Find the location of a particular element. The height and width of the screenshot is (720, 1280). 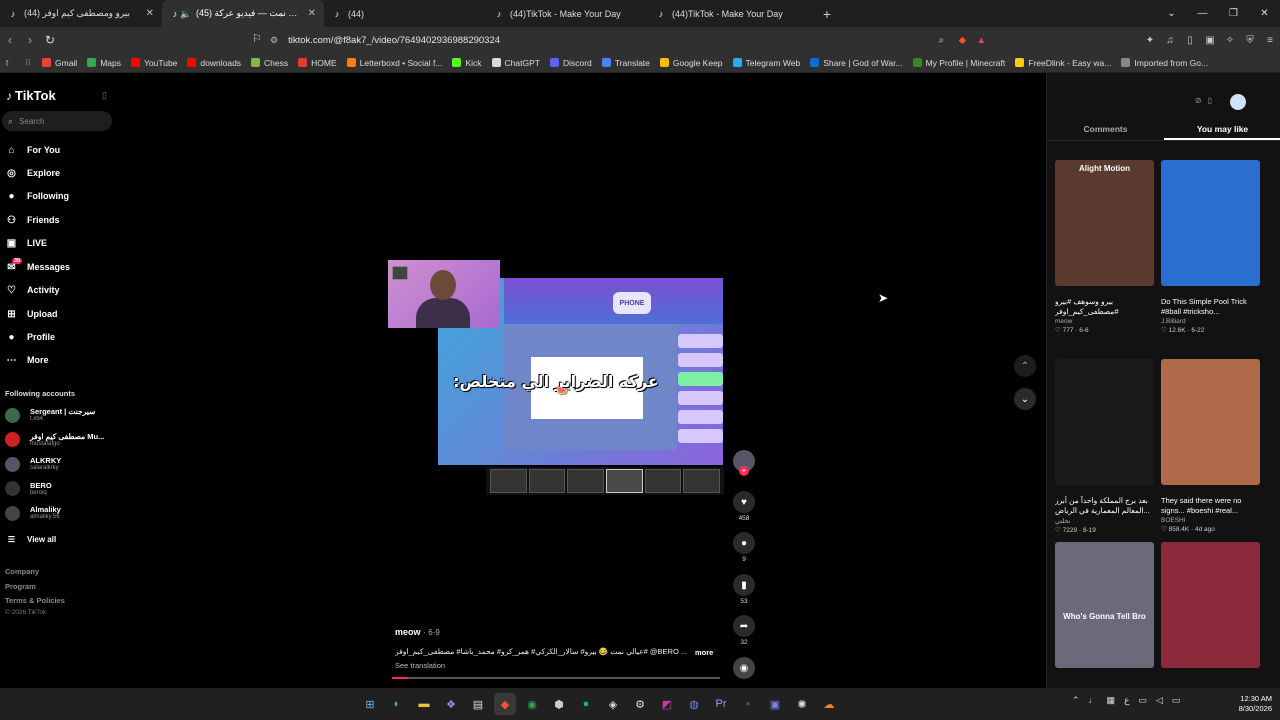

vpn-icon: ⛨ is located at coordinates (1250, 40).